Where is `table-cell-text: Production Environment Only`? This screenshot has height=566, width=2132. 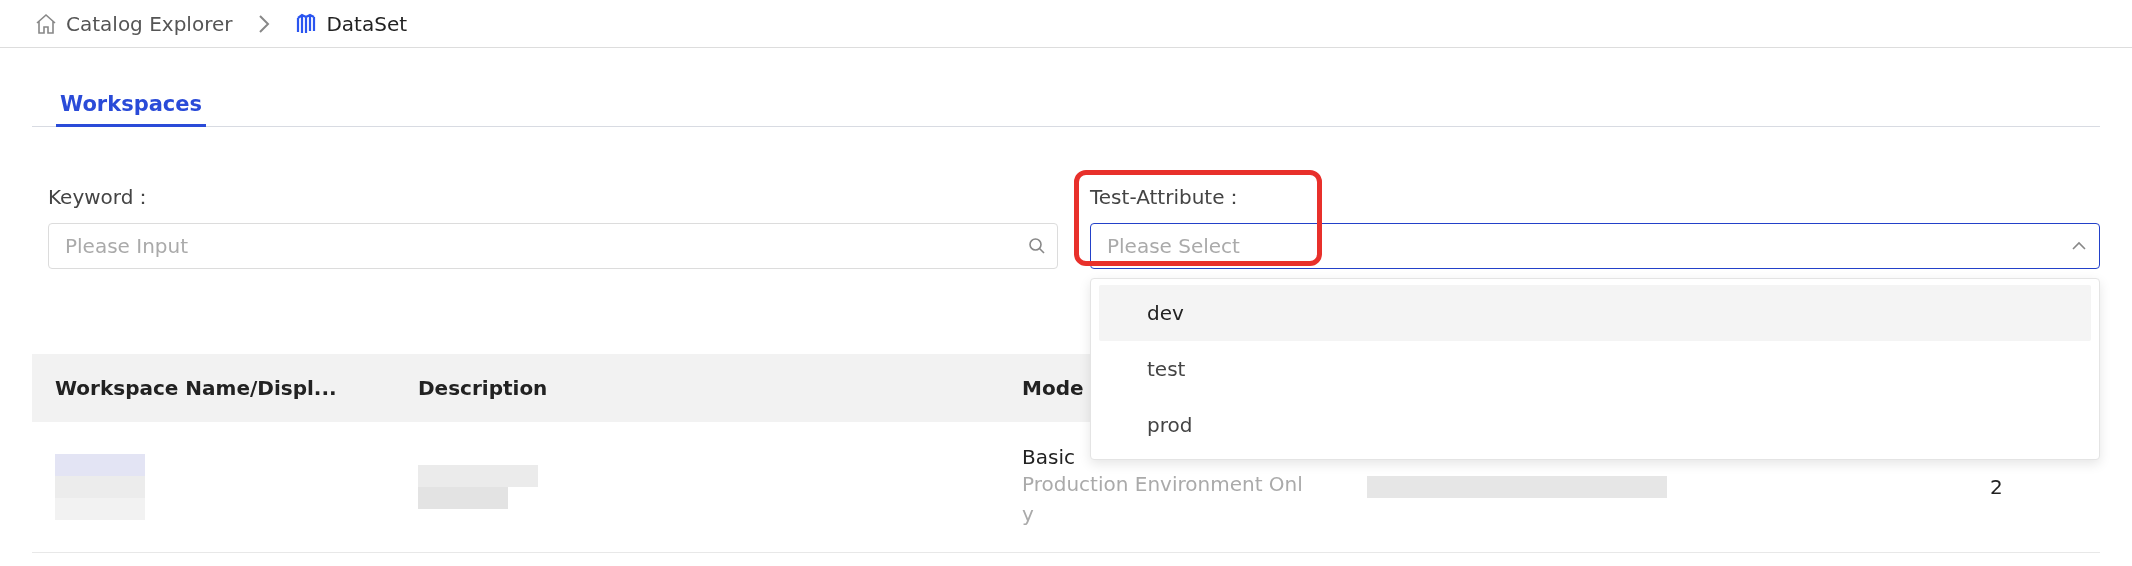
table-cell-text: Production Environment Only is located at coordinates (1163, 499).